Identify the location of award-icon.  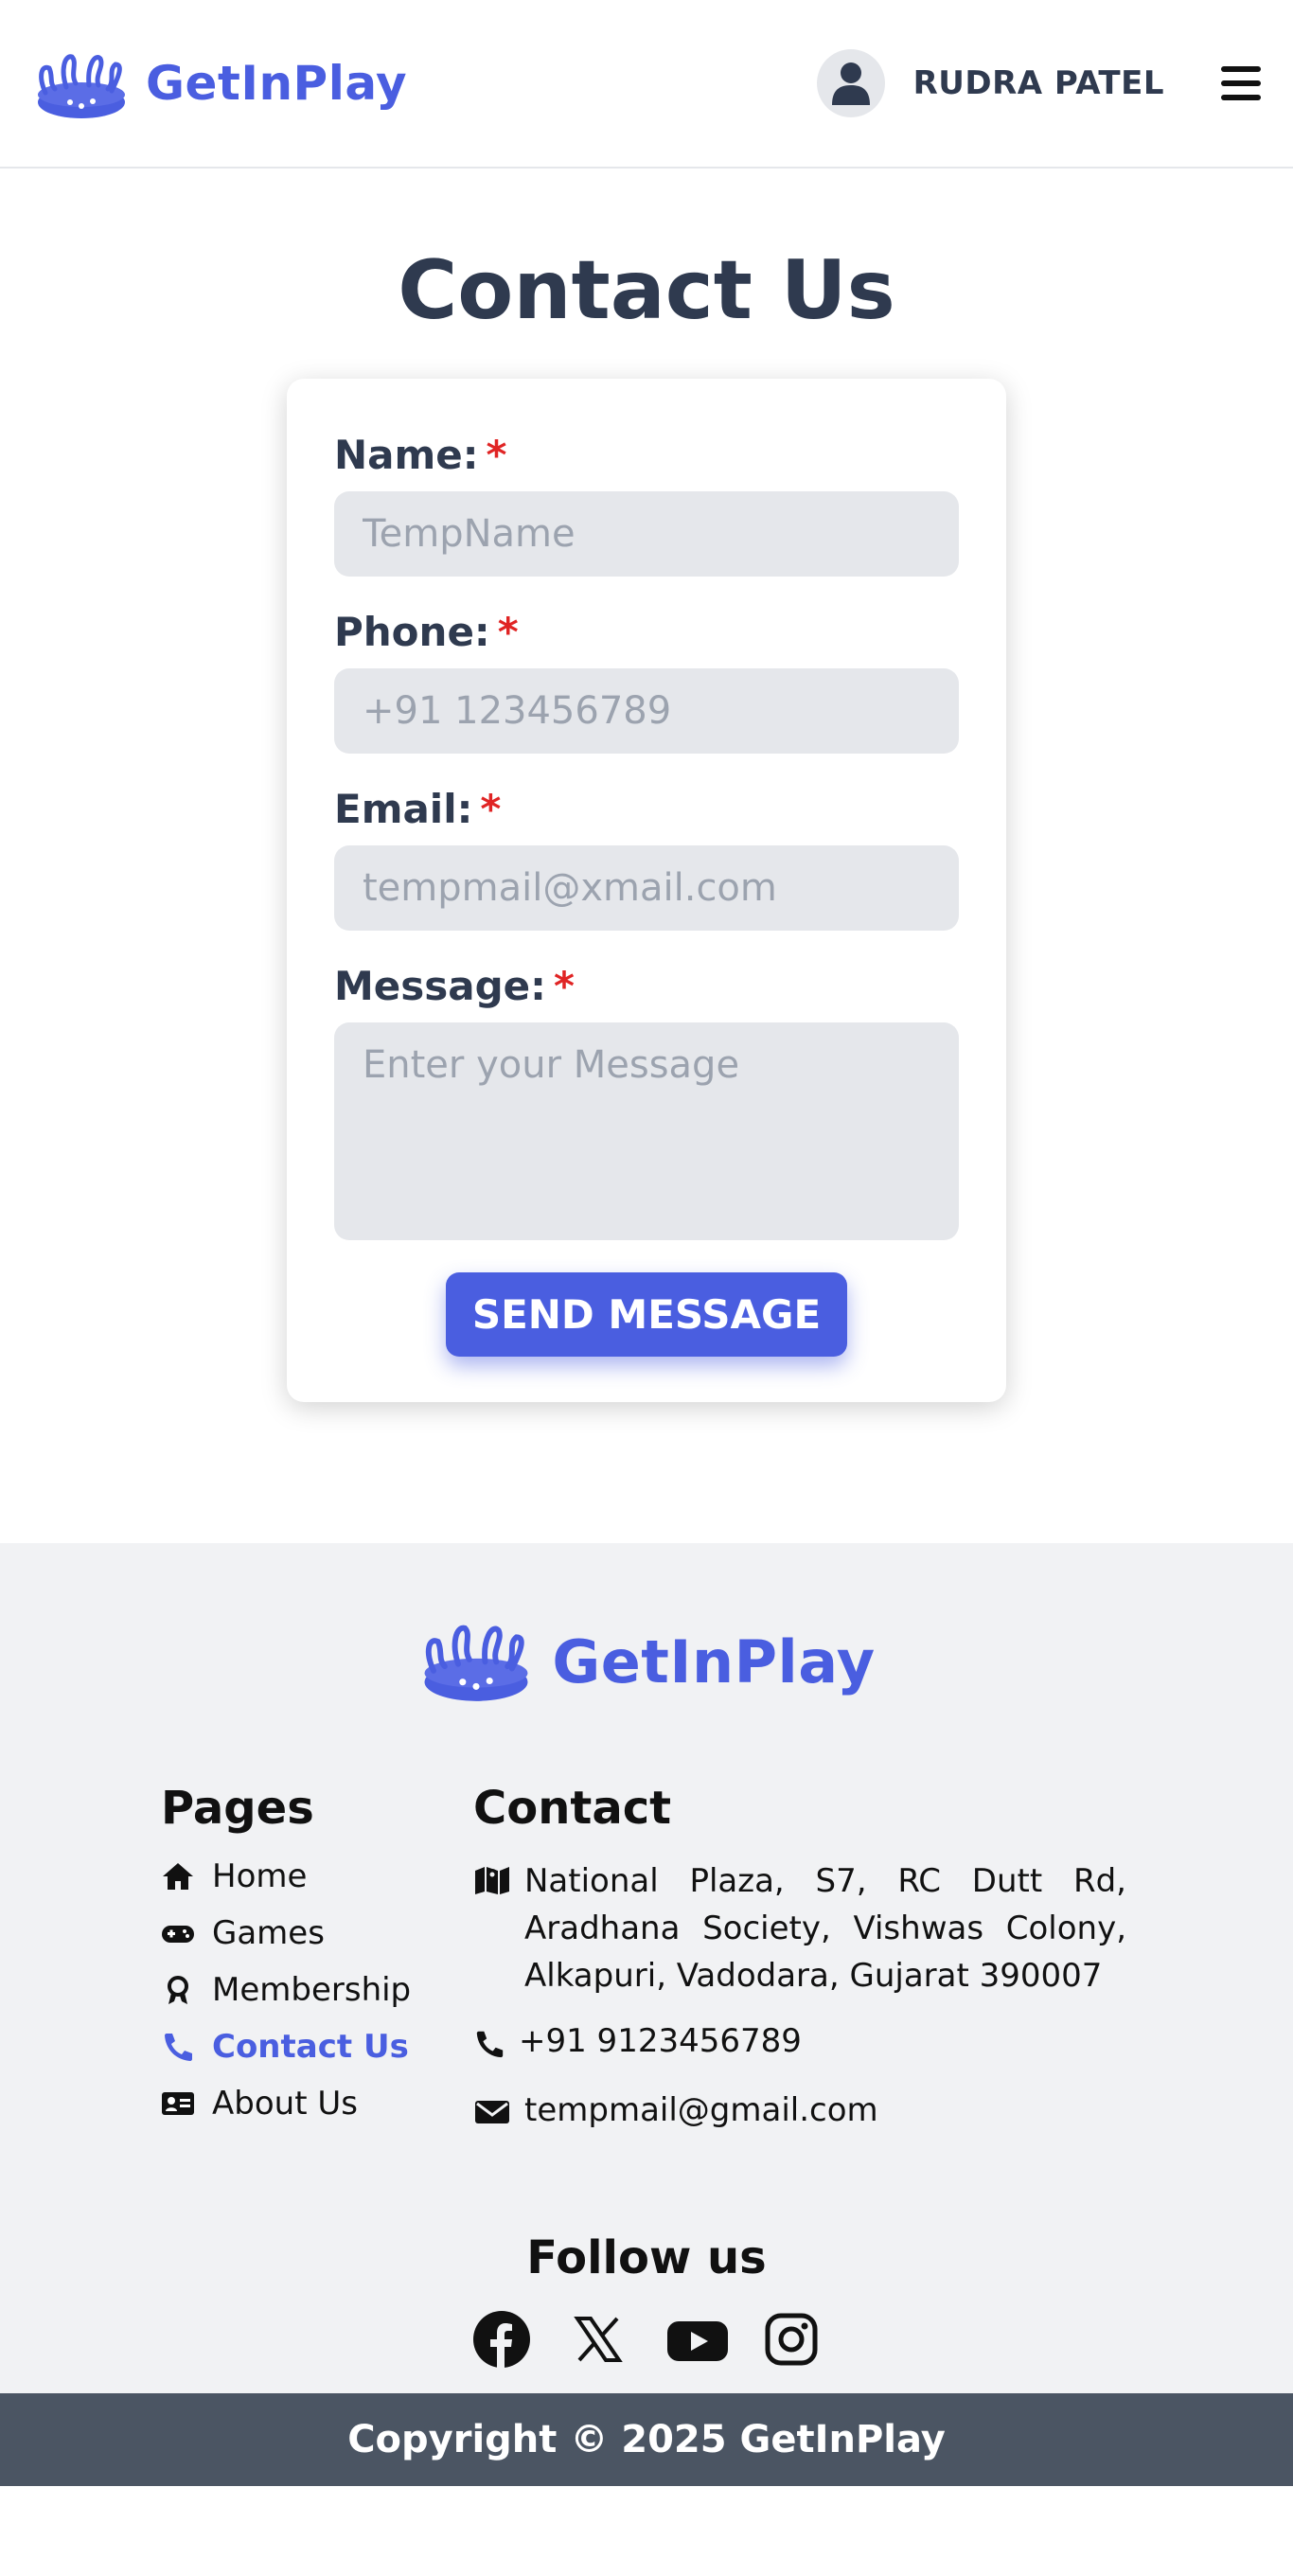
(178, 1990).